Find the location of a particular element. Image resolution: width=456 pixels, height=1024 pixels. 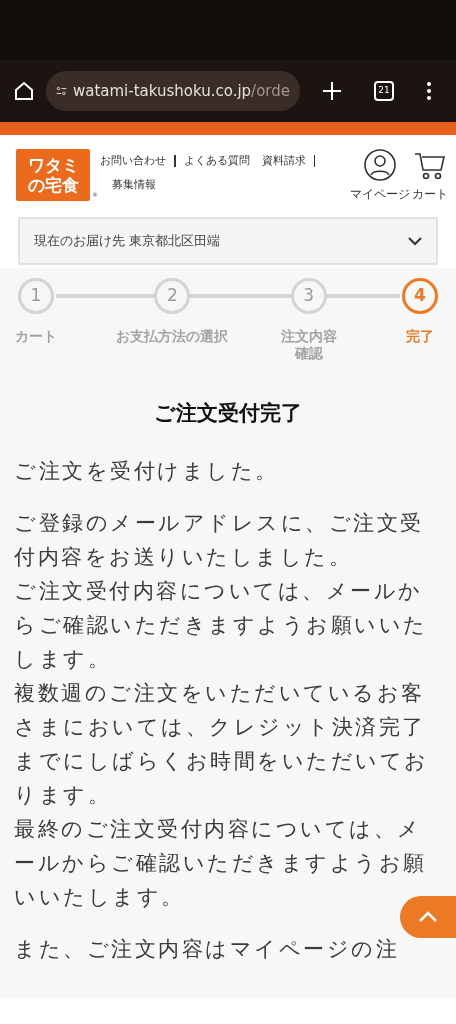

logo-text: の宅食 is located at coordinates (53, 185).